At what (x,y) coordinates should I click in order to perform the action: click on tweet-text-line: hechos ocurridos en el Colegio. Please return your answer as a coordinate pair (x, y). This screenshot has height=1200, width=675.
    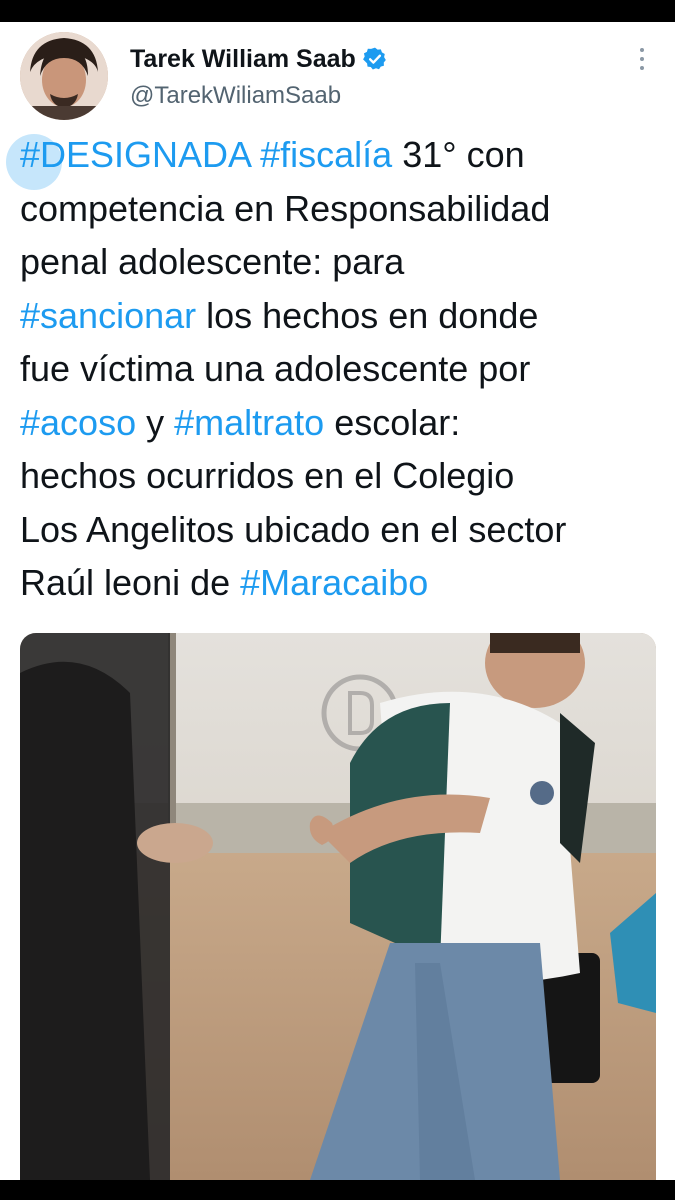
    Looking at the image, I should click on (340, 476).